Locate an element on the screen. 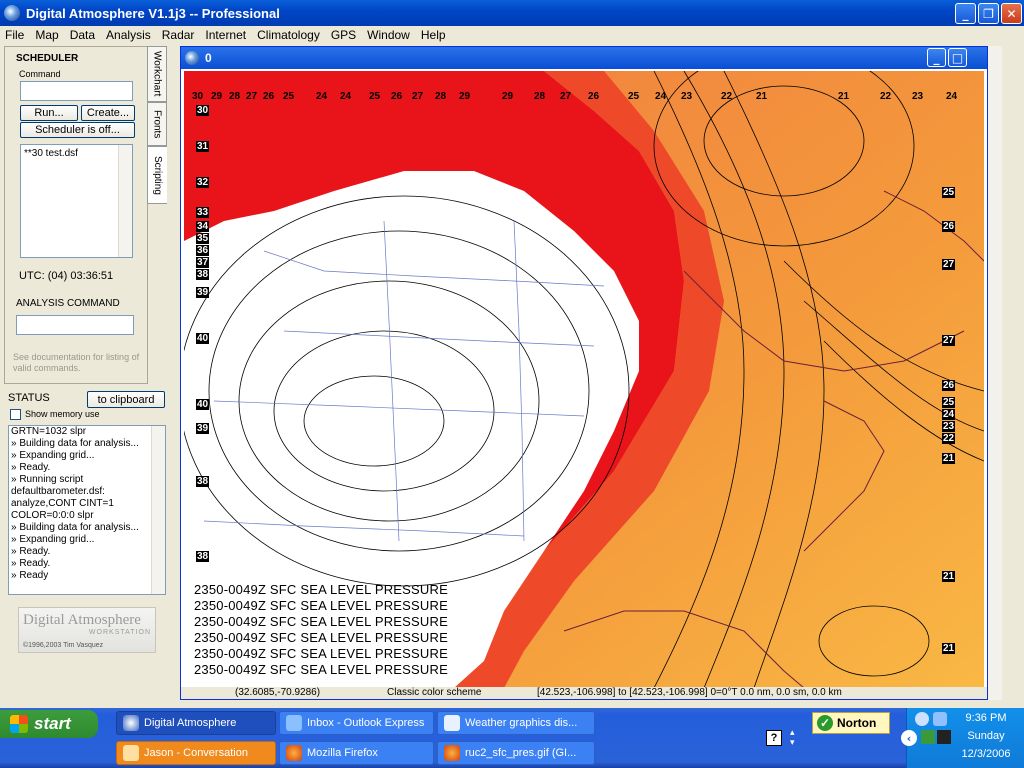 This screenshot has height=768, width=1024. app-globe-icon is located at coordinates (12, 13).